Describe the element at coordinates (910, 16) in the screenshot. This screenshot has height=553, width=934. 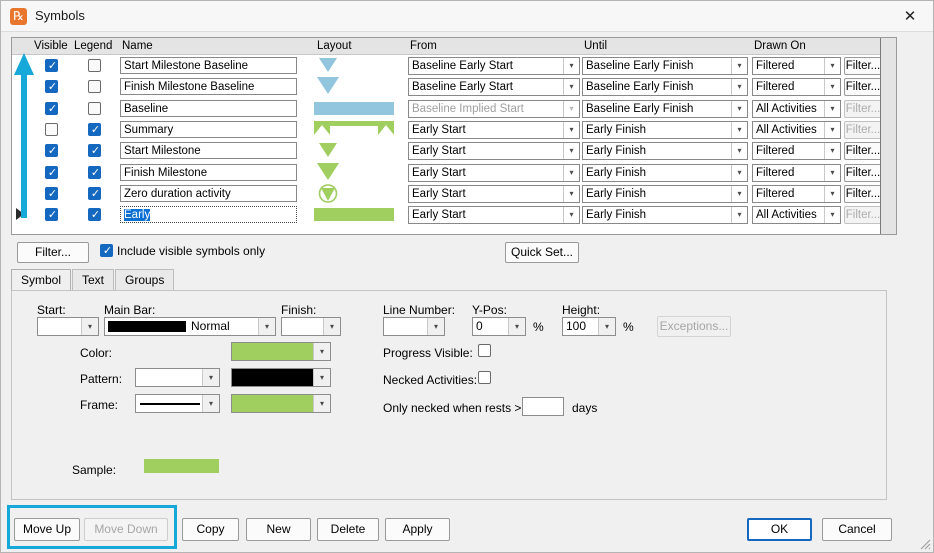
I see `close-icon: ✕` at that location.